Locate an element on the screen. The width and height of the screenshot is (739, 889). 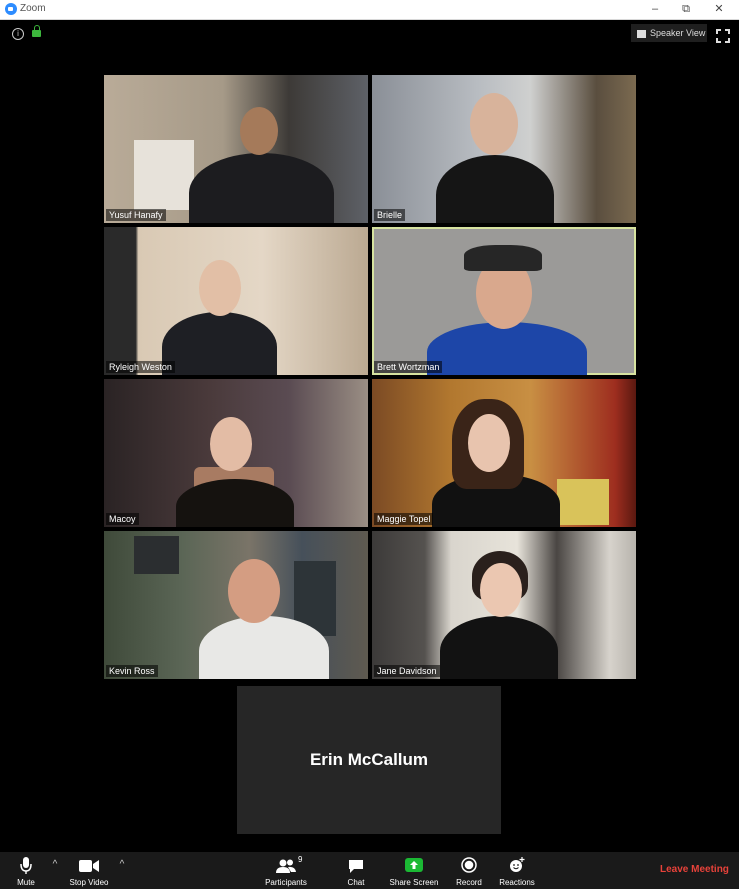
participant-name: Brielle is located at coordinates (390, 215).